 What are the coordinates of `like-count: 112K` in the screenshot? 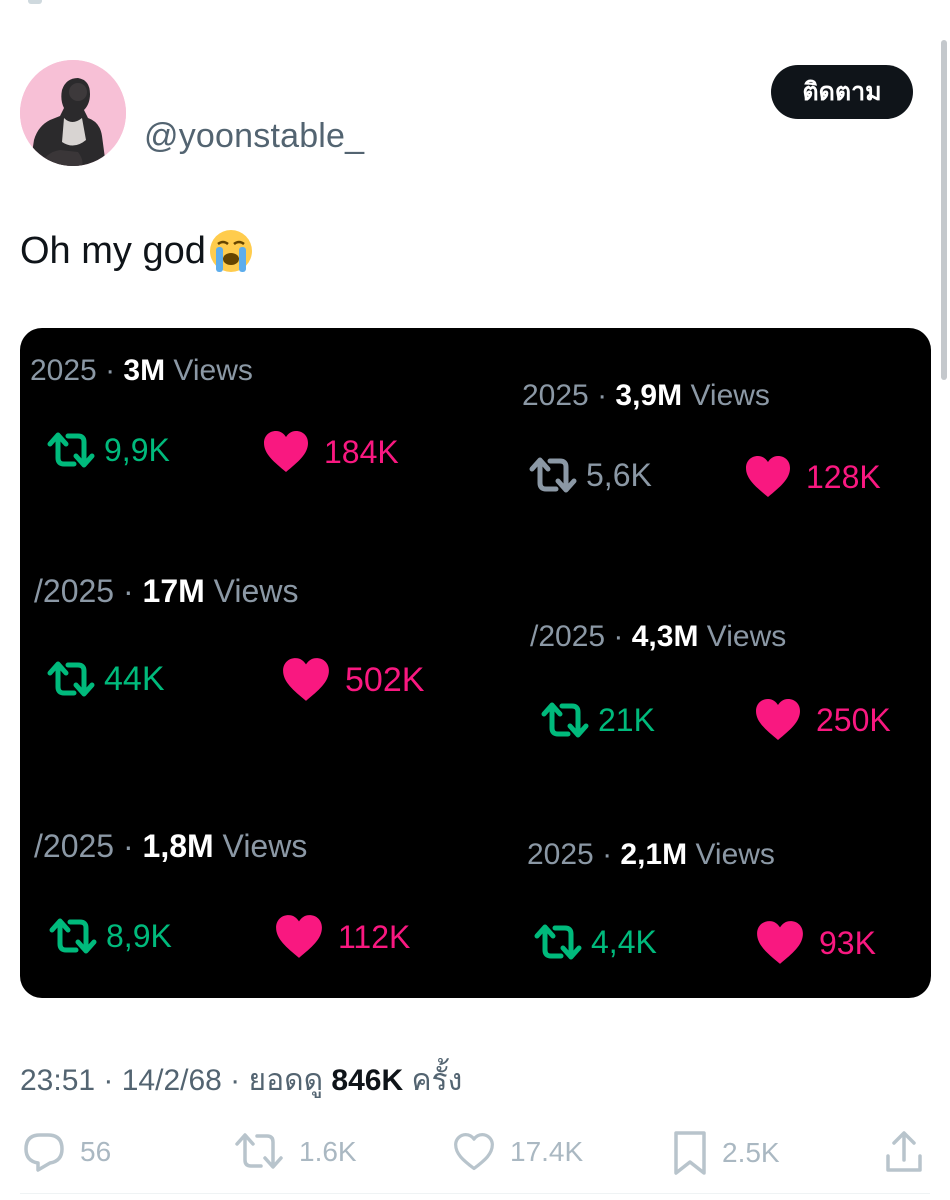 It's located at (374, 936).